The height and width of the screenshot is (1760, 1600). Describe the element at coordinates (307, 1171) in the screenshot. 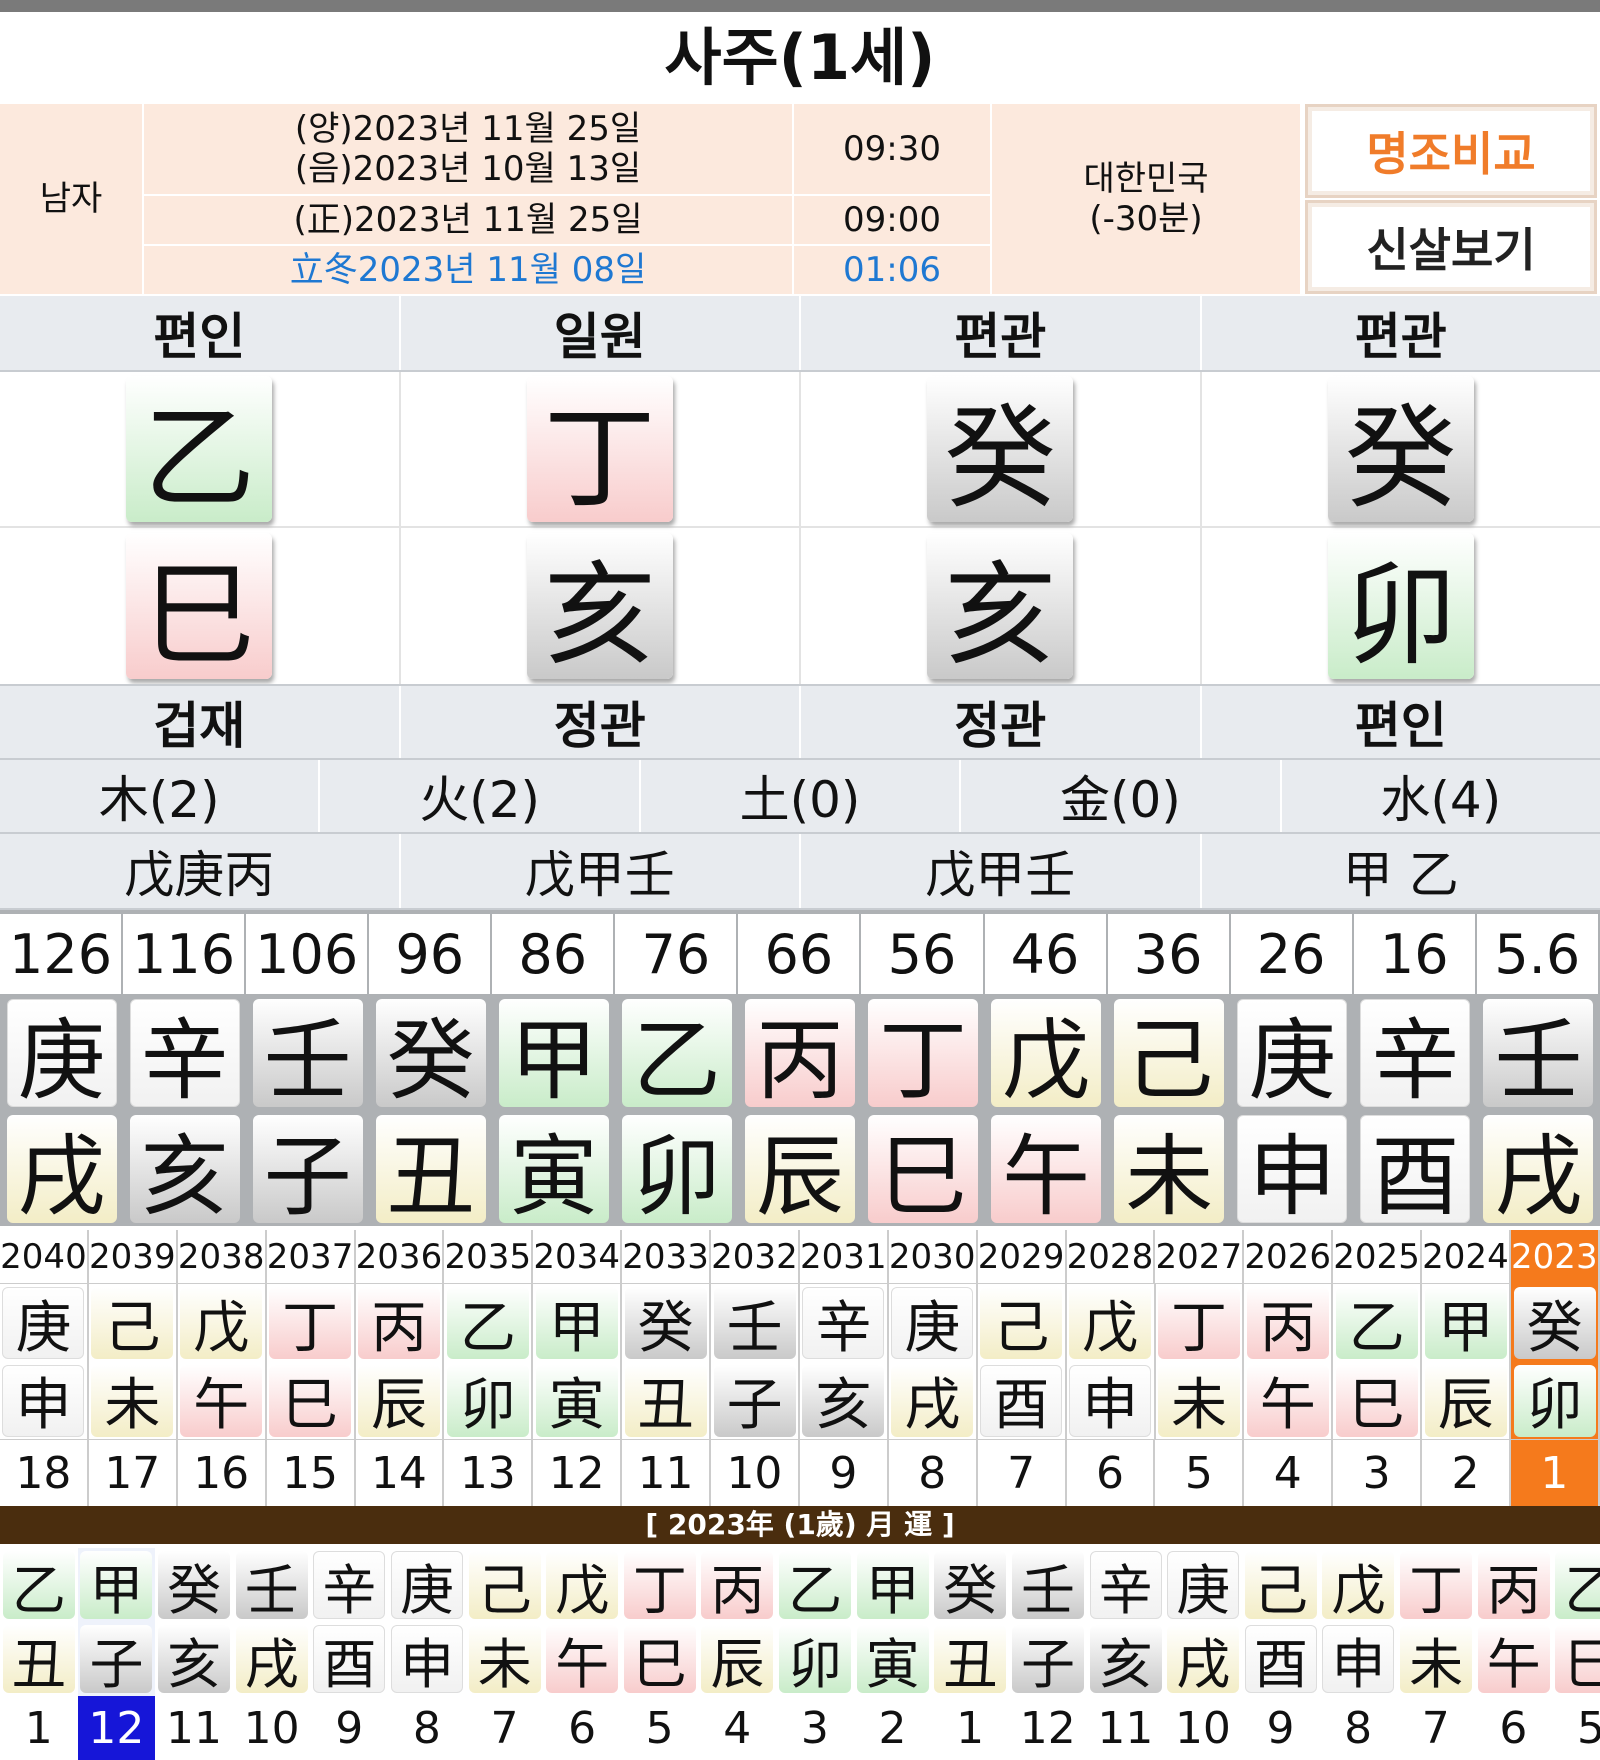

I see `daeun-branch-tile: 子` at that location.